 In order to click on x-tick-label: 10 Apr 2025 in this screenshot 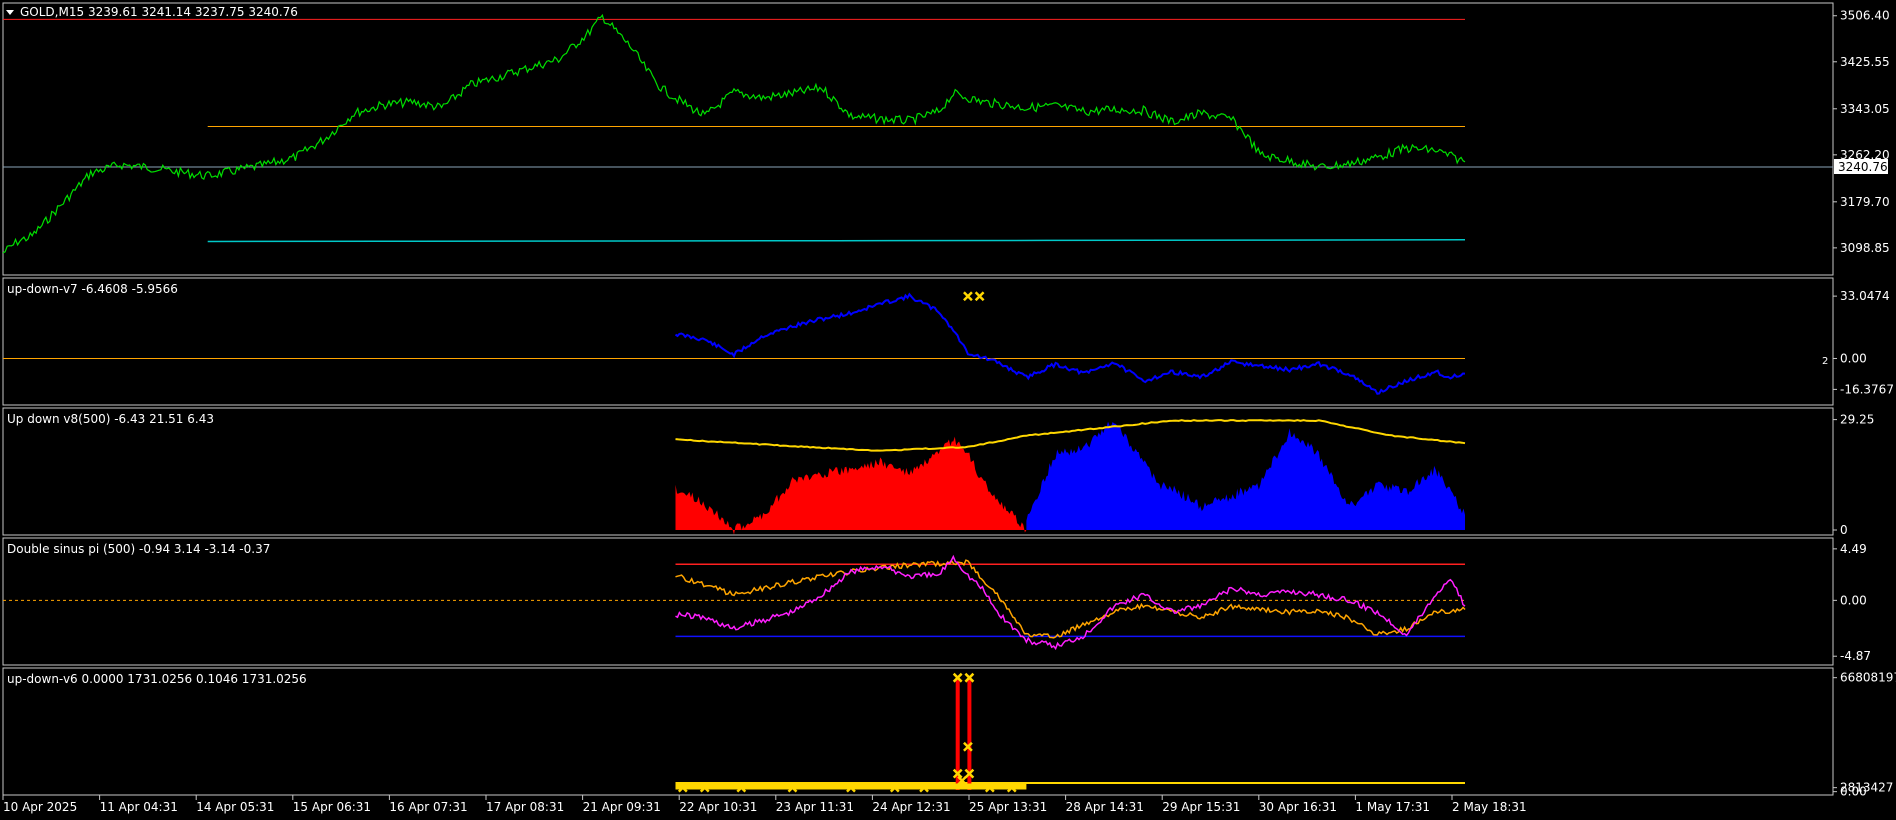, I will do `click(40, 807)`.